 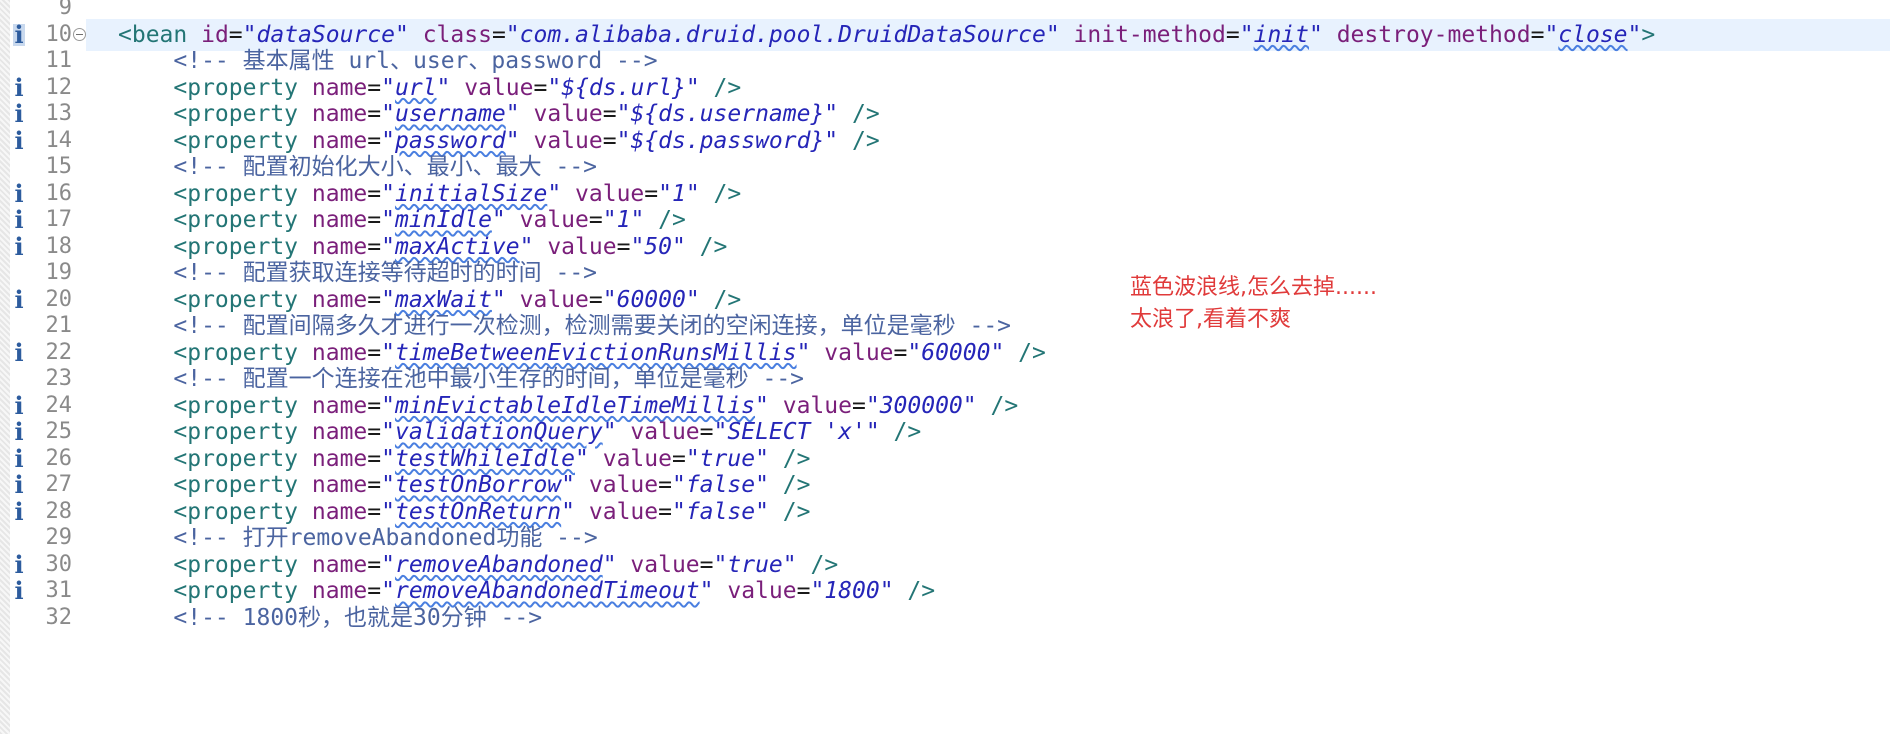 What do you see at coordinates (595, 352) in the screenshot?
I see `spelling-squiggle-token: timeBetweenEvictionRunsMillis` at bounding box center [595, 352].